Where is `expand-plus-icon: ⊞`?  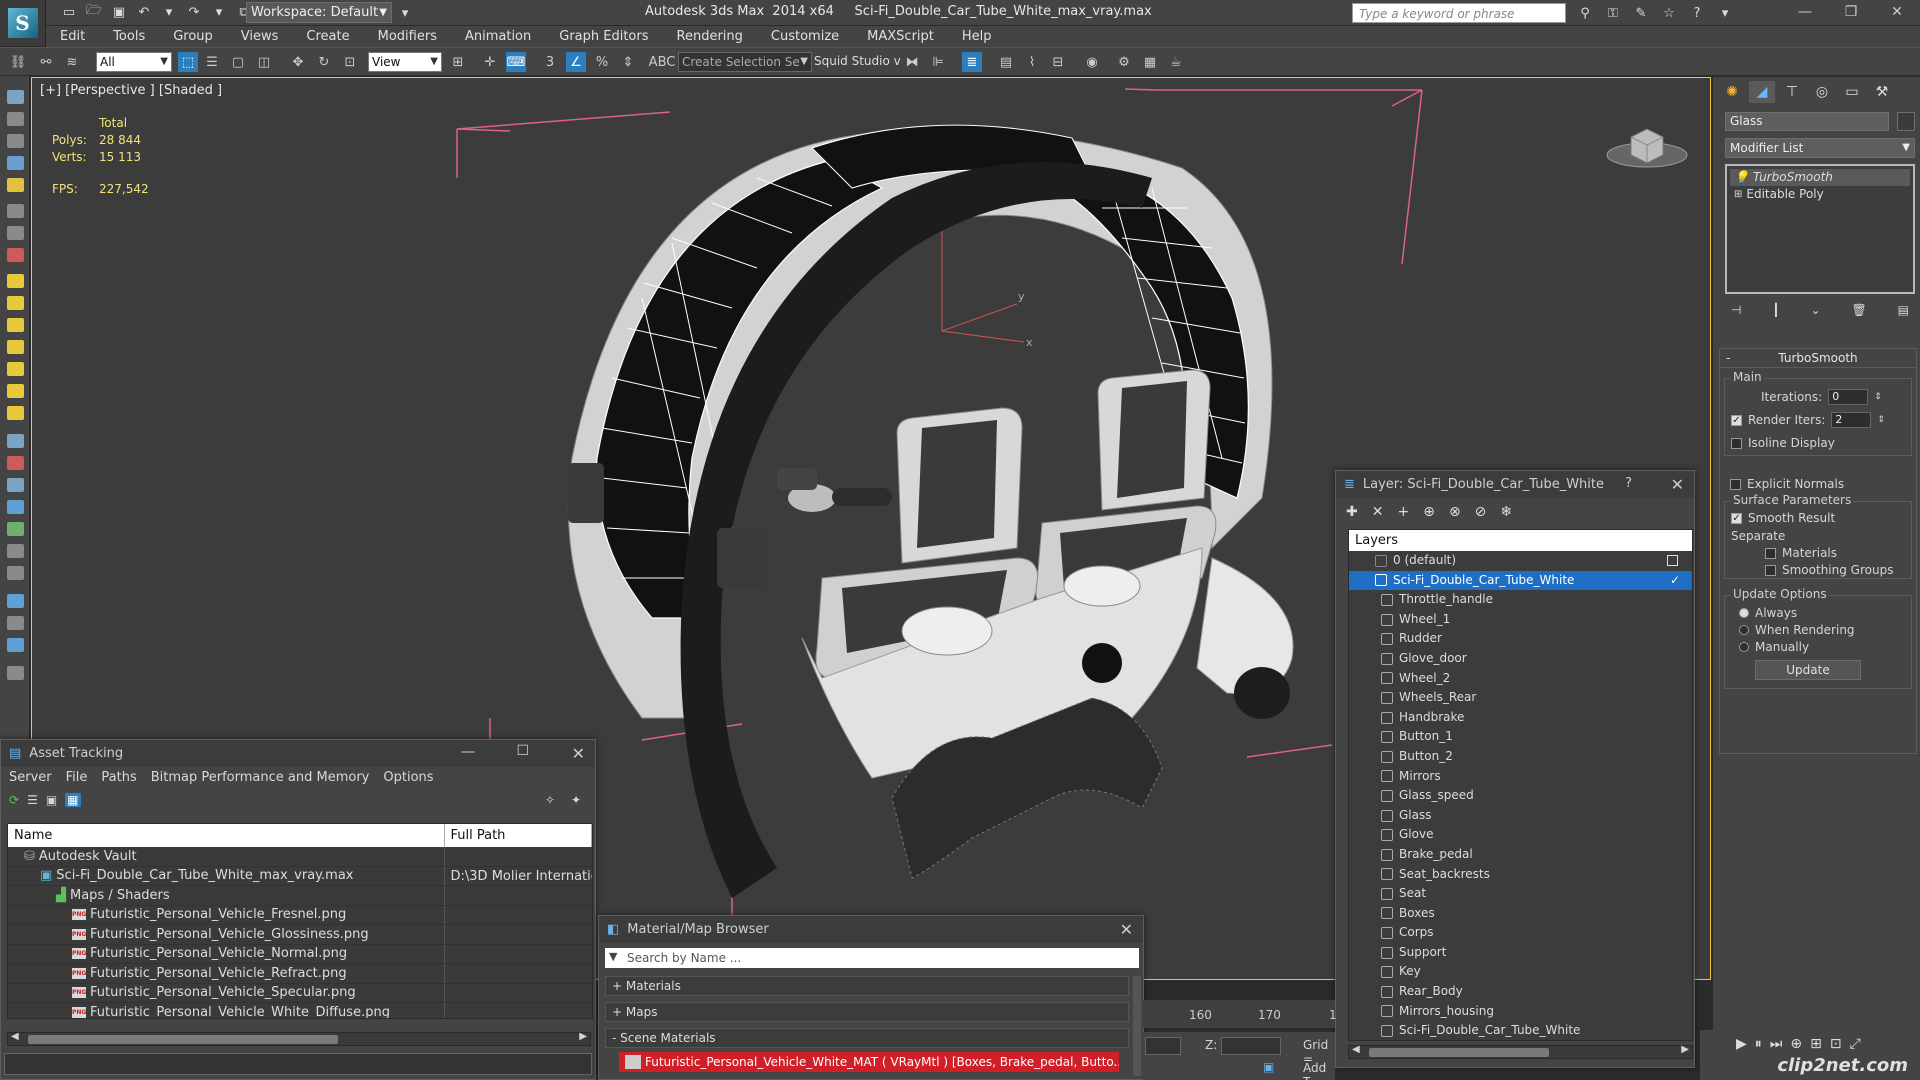
expand-plus-icon: ⊞ is located at coordinates (1738, 194).